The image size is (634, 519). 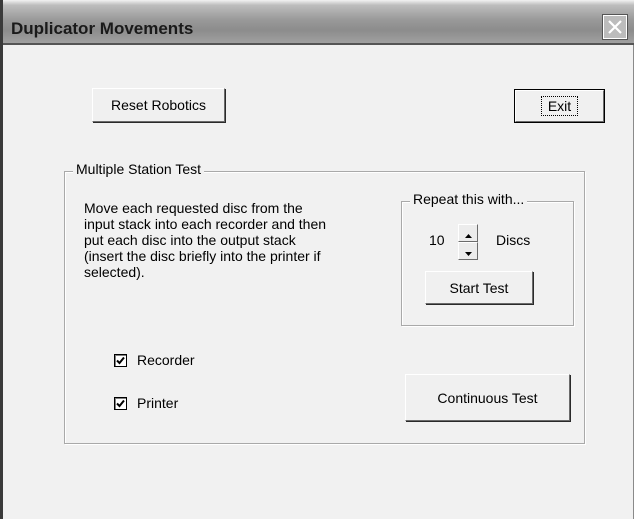 What do you see at coordinates (513, 240) in the screenshot?
I see `disc-unit-label: Discs` at bounding box center [513, 240].